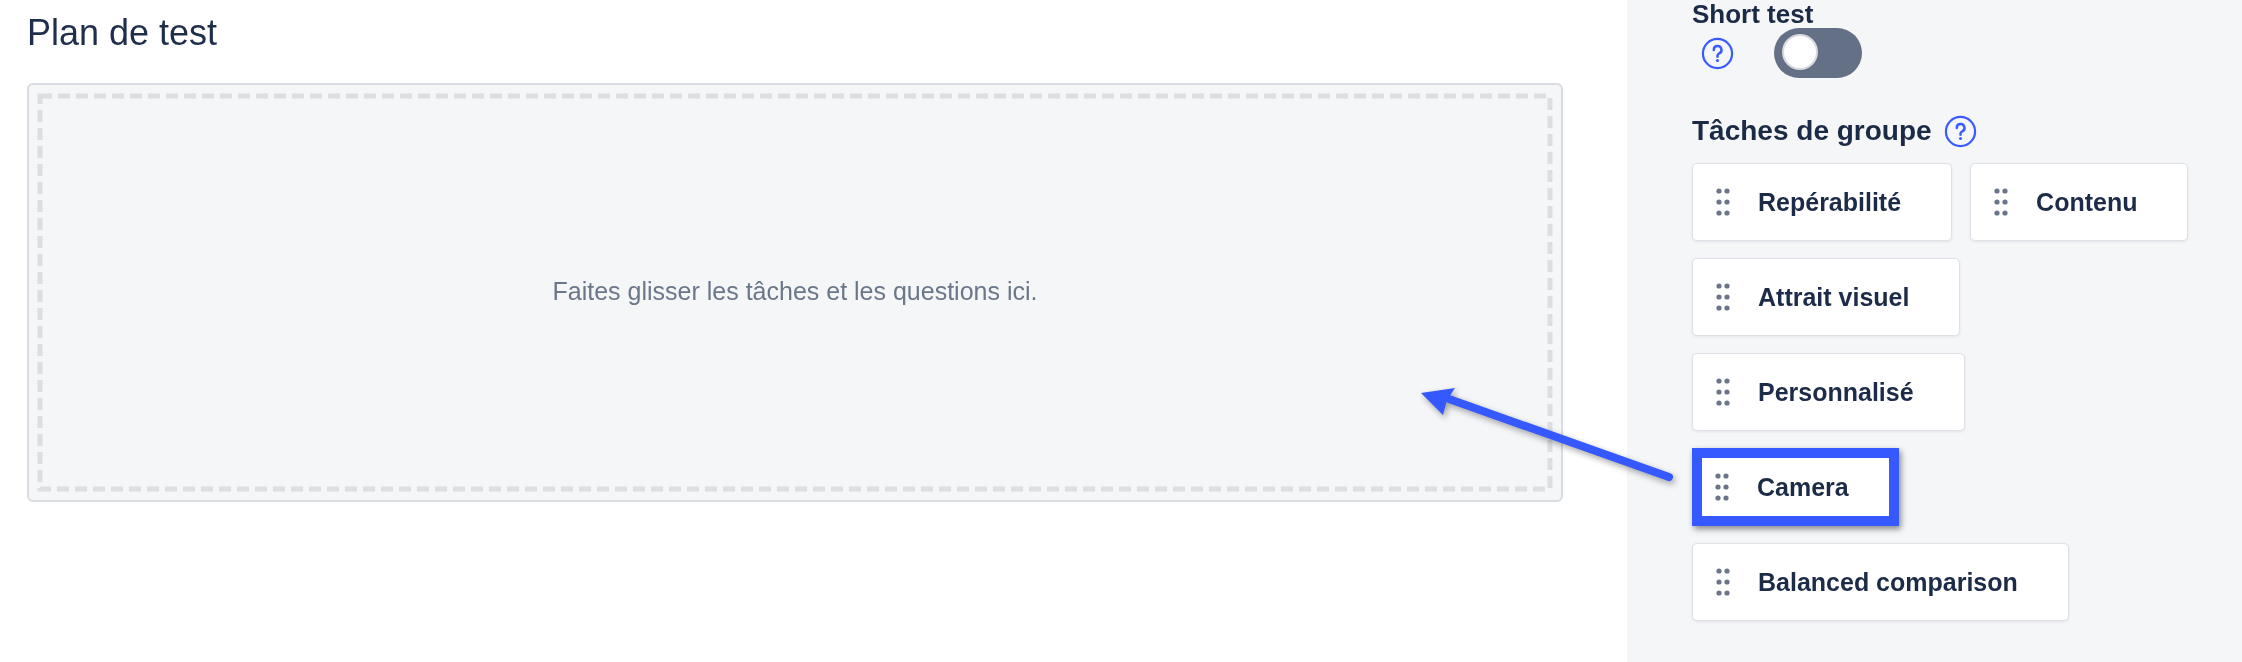  I want to click on task-card: Personnalisé, so click(1828, 392).